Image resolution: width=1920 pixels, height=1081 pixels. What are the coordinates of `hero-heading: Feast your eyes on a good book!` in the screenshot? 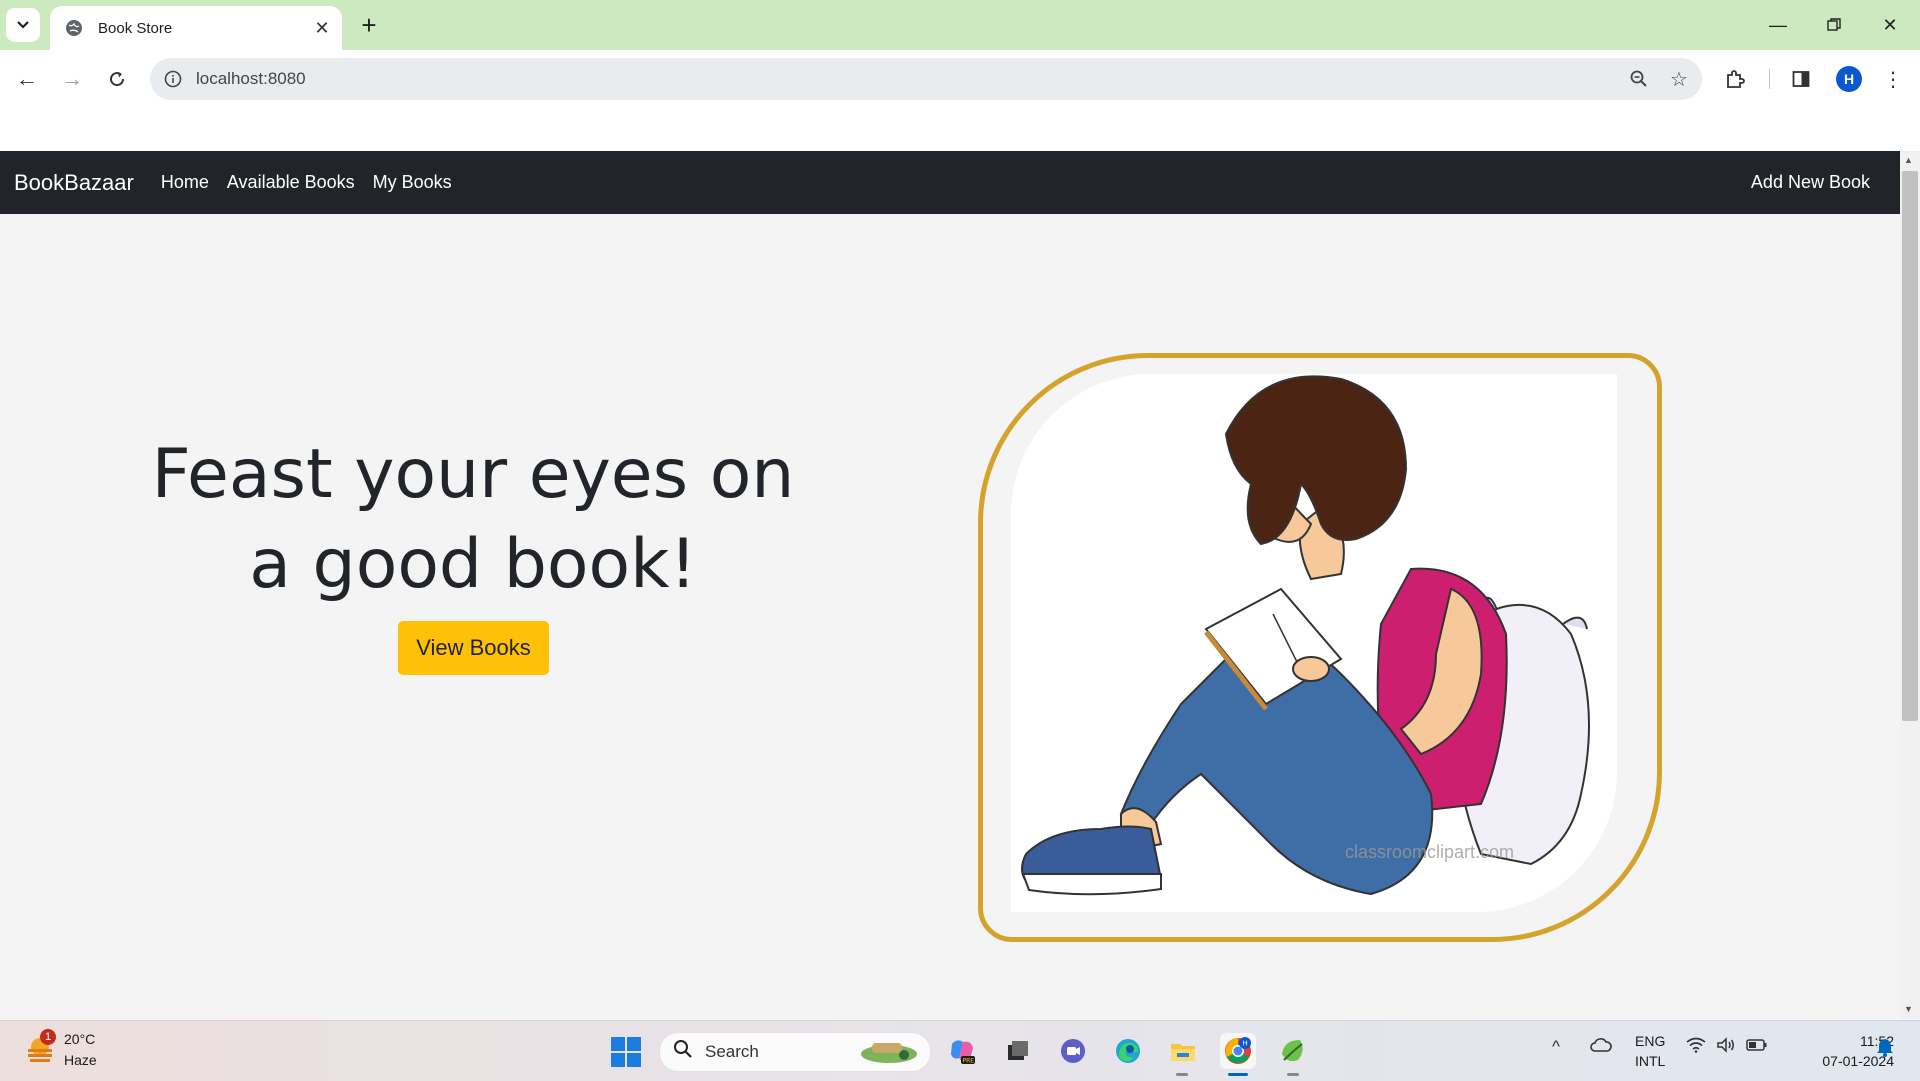 It's located at (473, 520).